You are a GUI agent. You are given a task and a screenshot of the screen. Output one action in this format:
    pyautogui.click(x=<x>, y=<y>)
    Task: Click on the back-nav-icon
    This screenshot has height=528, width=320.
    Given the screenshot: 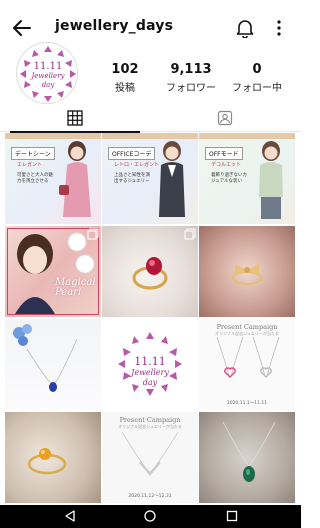 What is the action you would take?
    pyautogui.click(x=70, y=516)
    